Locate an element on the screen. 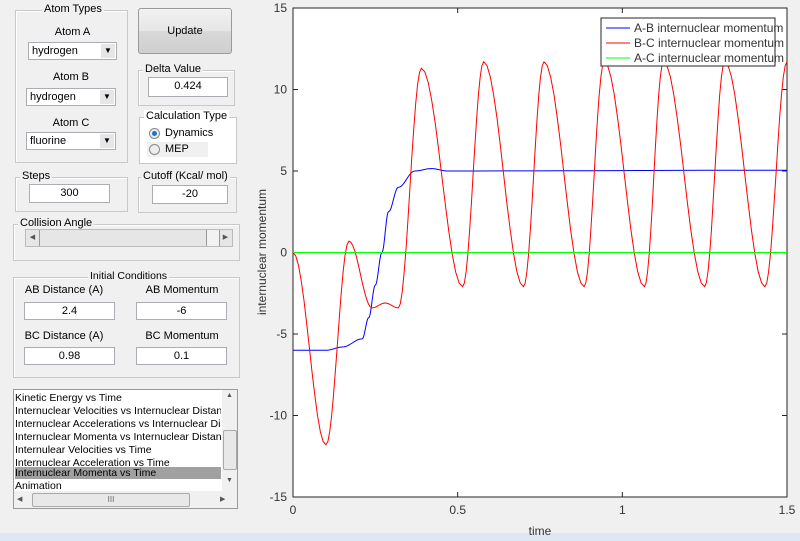  x-tick-label: 0 is located at coordinates (293, 510).